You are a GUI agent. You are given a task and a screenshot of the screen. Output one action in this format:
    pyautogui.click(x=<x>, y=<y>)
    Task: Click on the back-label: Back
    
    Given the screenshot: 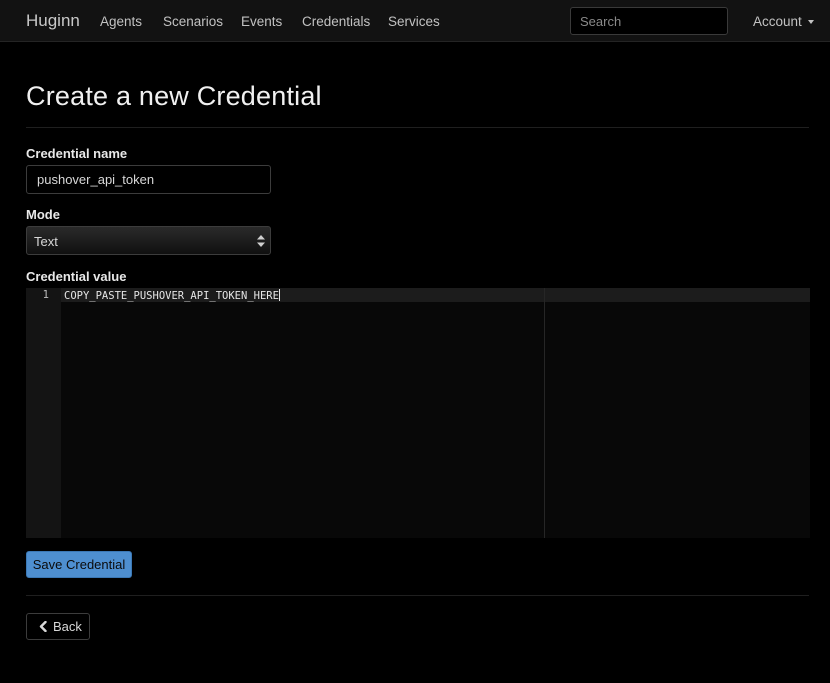 What is the action you would take?
    pyautogui.click(x=67, y=626)
    